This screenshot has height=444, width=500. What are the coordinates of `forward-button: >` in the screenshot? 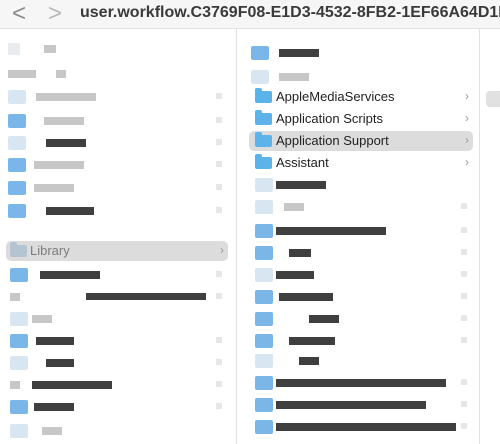 It's located at (55, 14).